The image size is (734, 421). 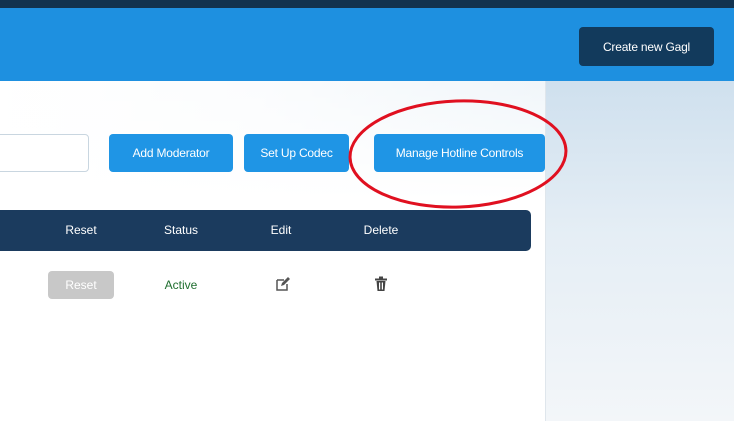 I want to click on table-header: Reset Status Edit Delete, so click(x=265, y=230).